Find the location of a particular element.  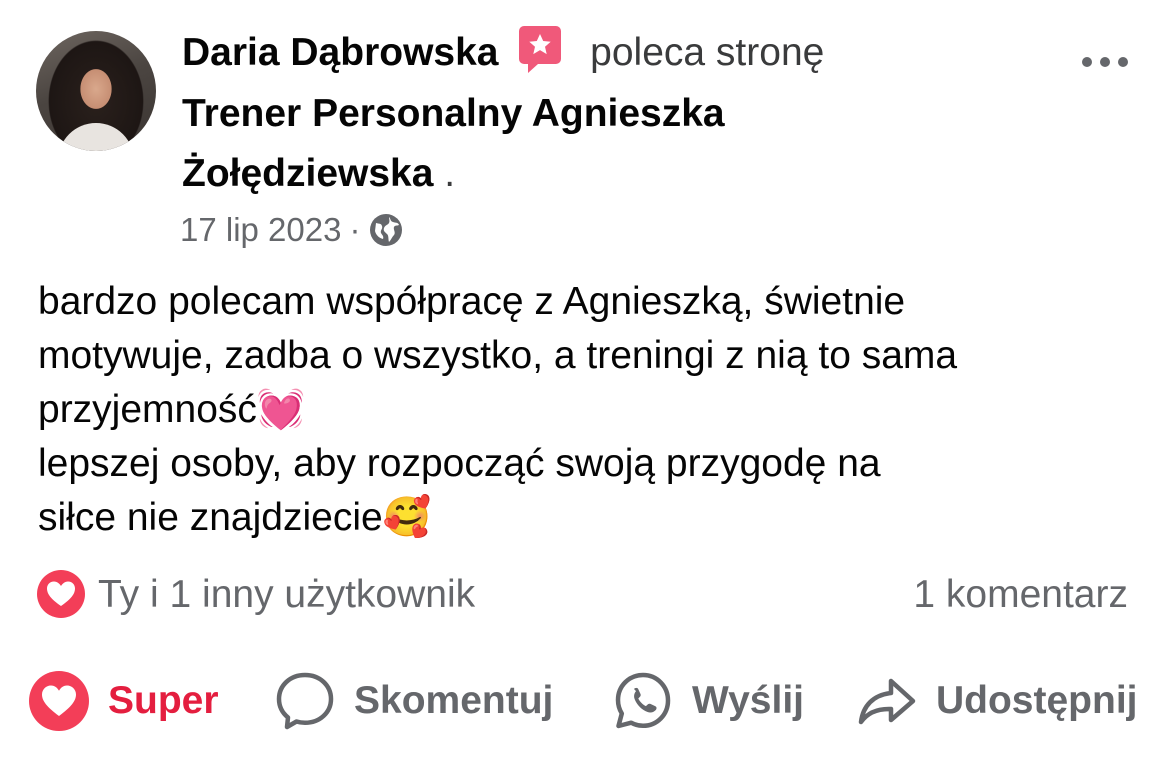

comment-button: Skomentuj is located at coordinates (413, 701).